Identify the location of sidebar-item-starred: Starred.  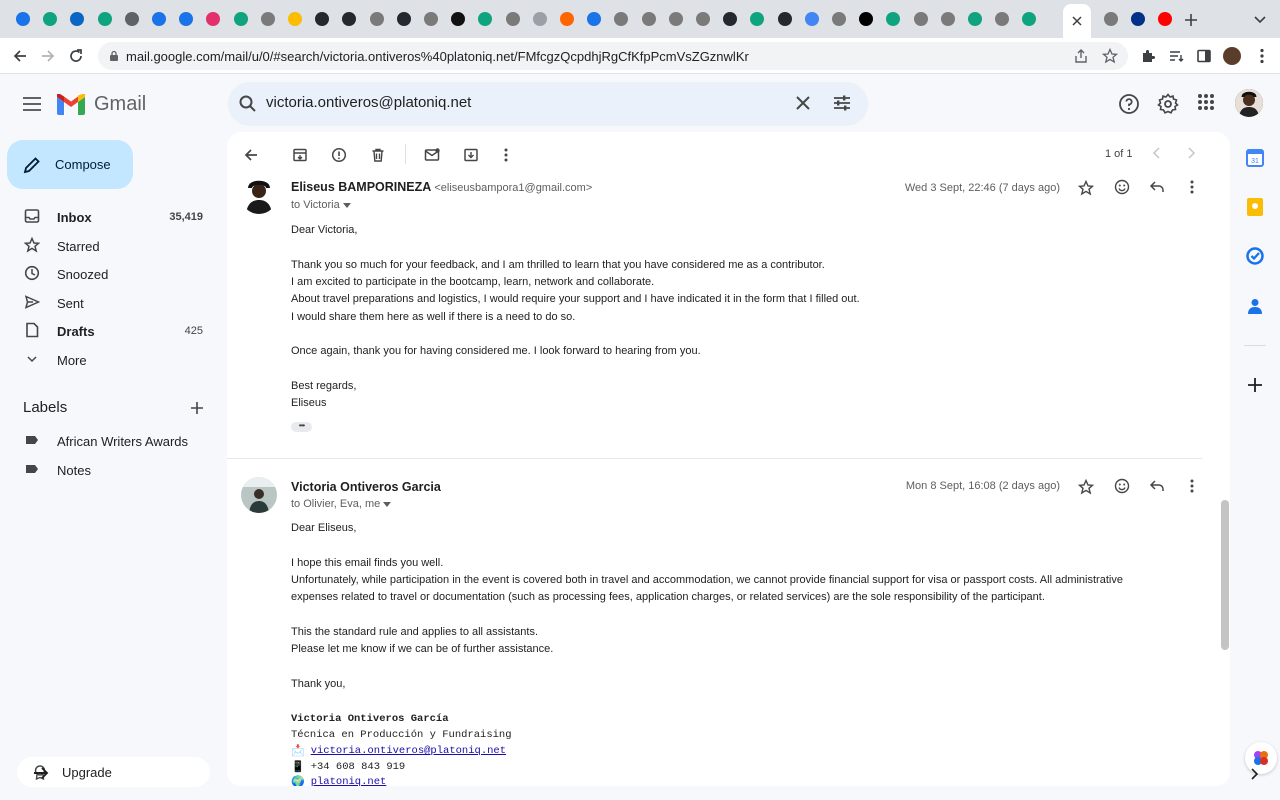
(110, 246).